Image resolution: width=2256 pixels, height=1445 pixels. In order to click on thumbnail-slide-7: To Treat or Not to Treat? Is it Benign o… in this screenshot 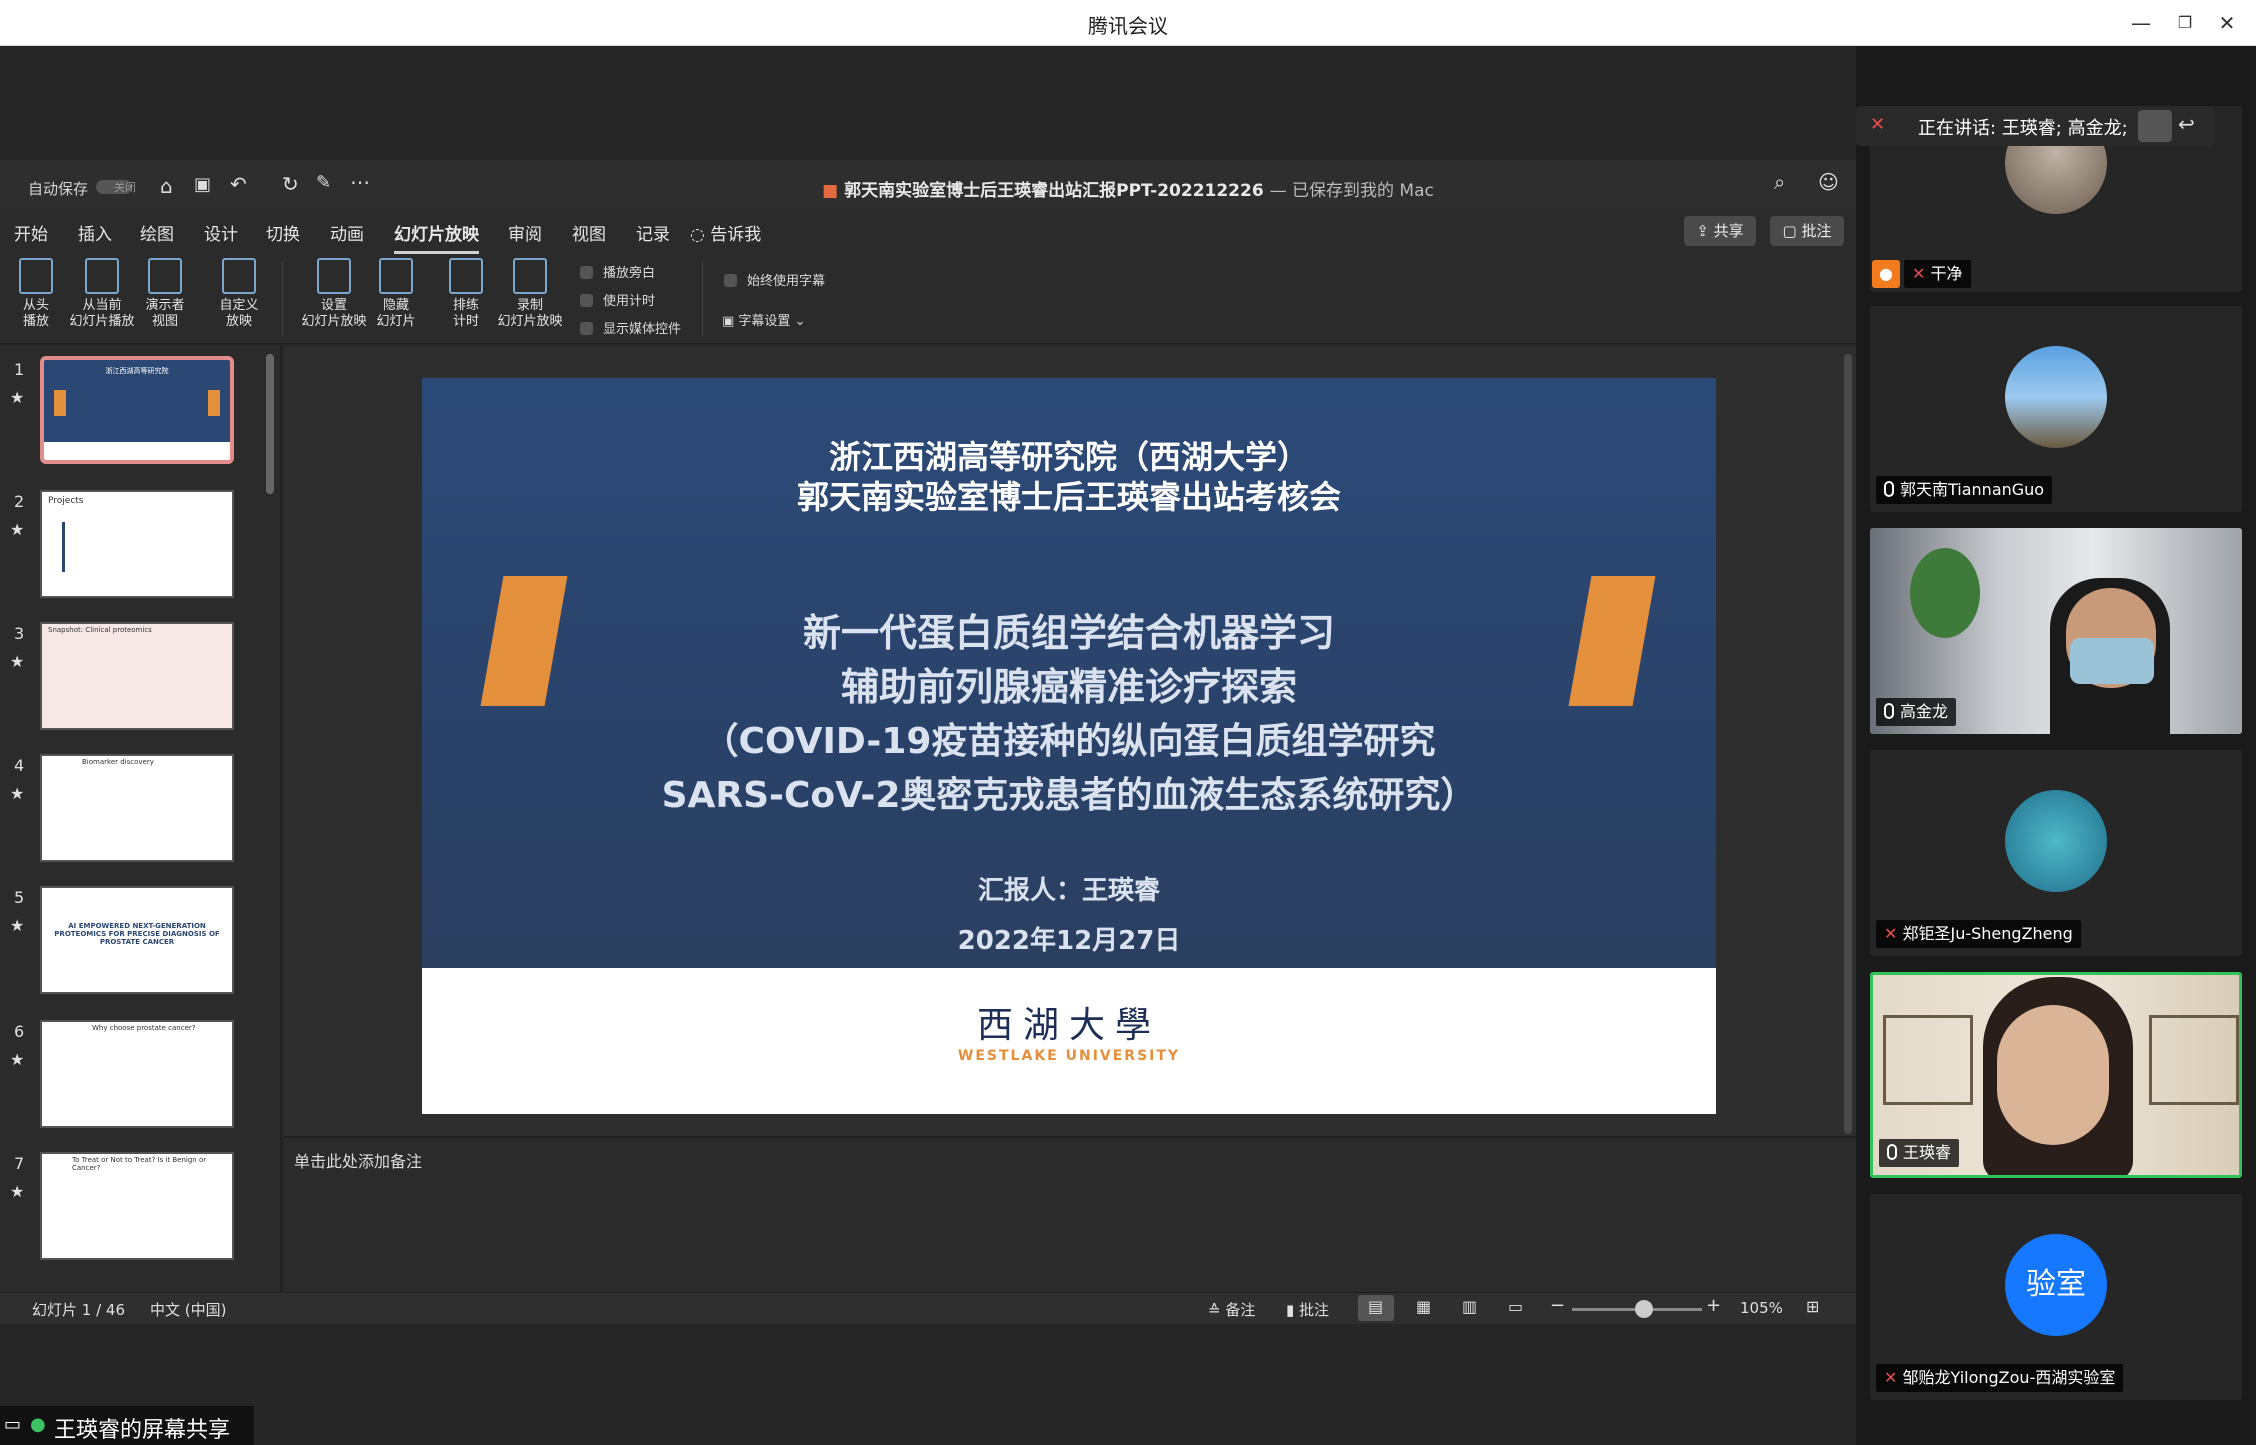, I will do `click(137, 1206)`.